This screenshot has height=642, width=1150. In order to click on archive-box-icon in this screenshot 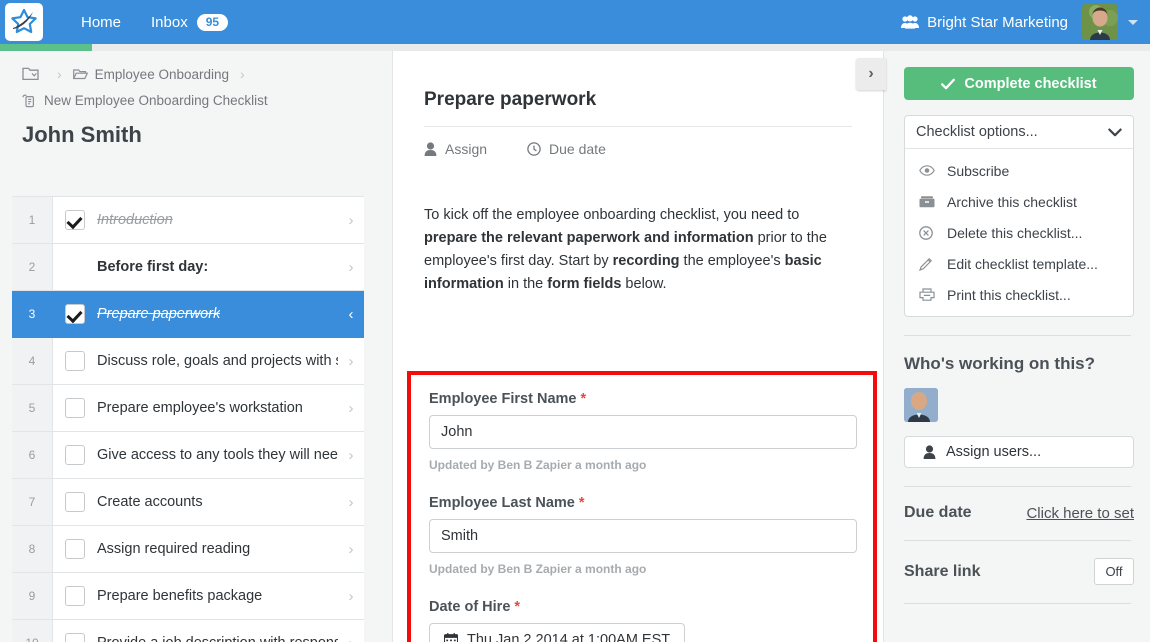, I will do `click(929, 201)`.